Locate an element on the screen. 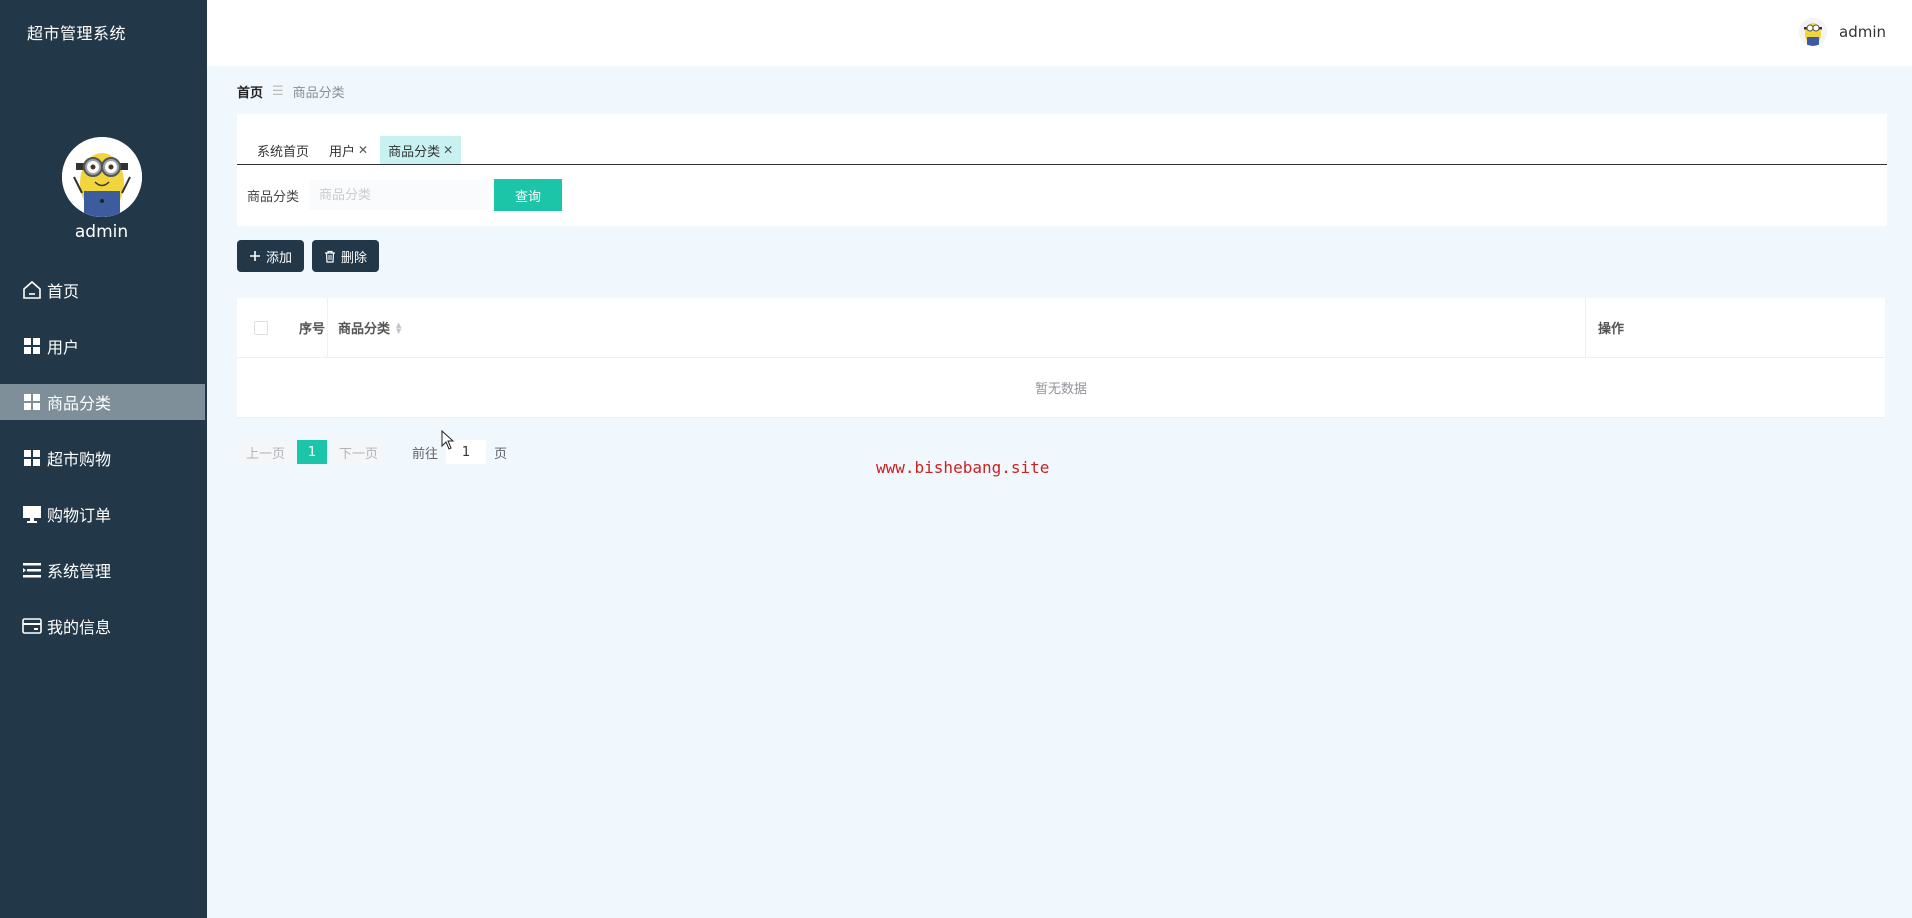 This screenshot has width=1912, height=918. pagination: 上一页 1 下一页 前往 页 is located at coordinates (373, 452).